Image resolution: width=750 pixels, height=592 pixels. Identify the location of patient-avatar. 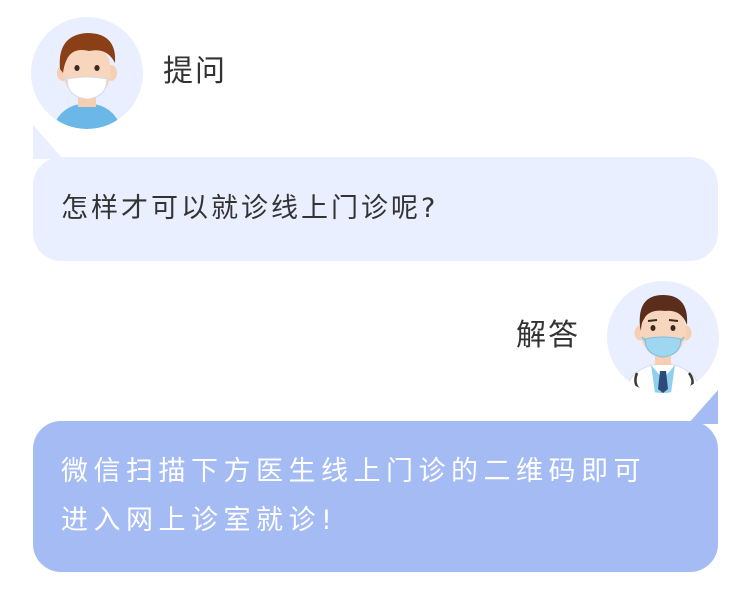
(87, 73).